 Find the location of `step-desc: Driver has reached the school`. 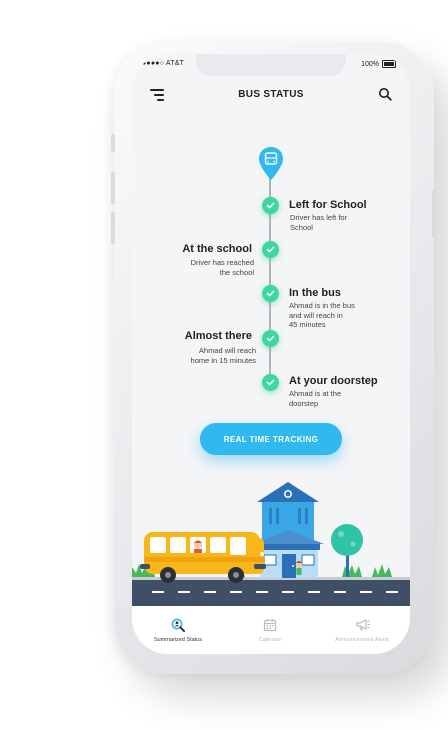

step-desc: Driver has reached the school is located at coordinates (222, 267).